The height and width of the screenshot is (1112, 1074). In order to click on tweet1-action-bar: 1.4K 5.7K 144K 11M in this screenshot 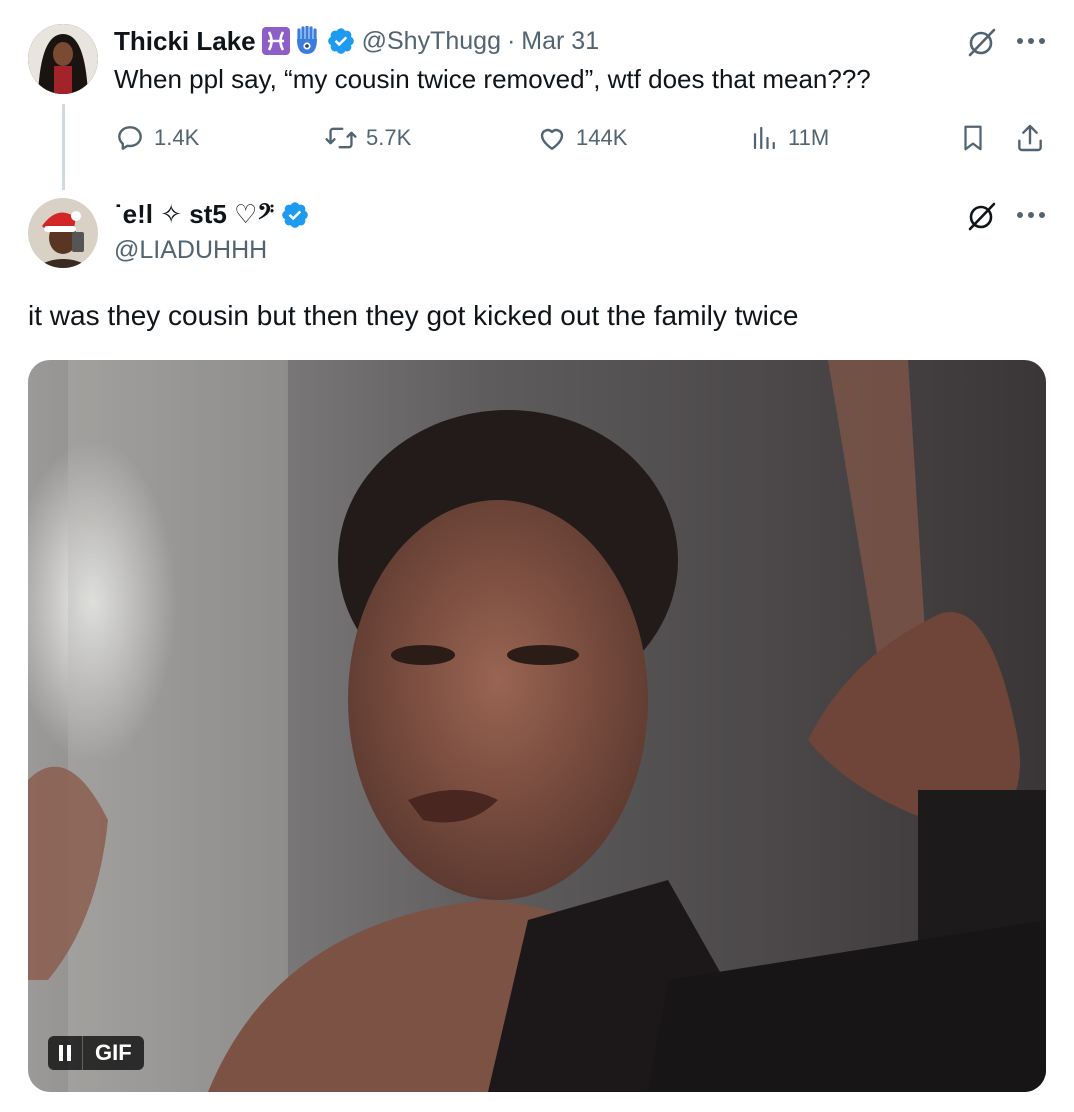, I will do `click(581, 138)`.